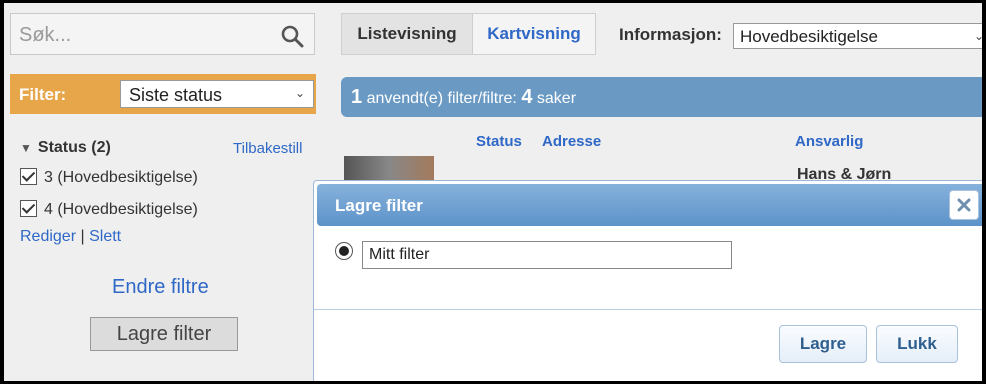  I want to click on dialog-close-button, so click(964, 205).